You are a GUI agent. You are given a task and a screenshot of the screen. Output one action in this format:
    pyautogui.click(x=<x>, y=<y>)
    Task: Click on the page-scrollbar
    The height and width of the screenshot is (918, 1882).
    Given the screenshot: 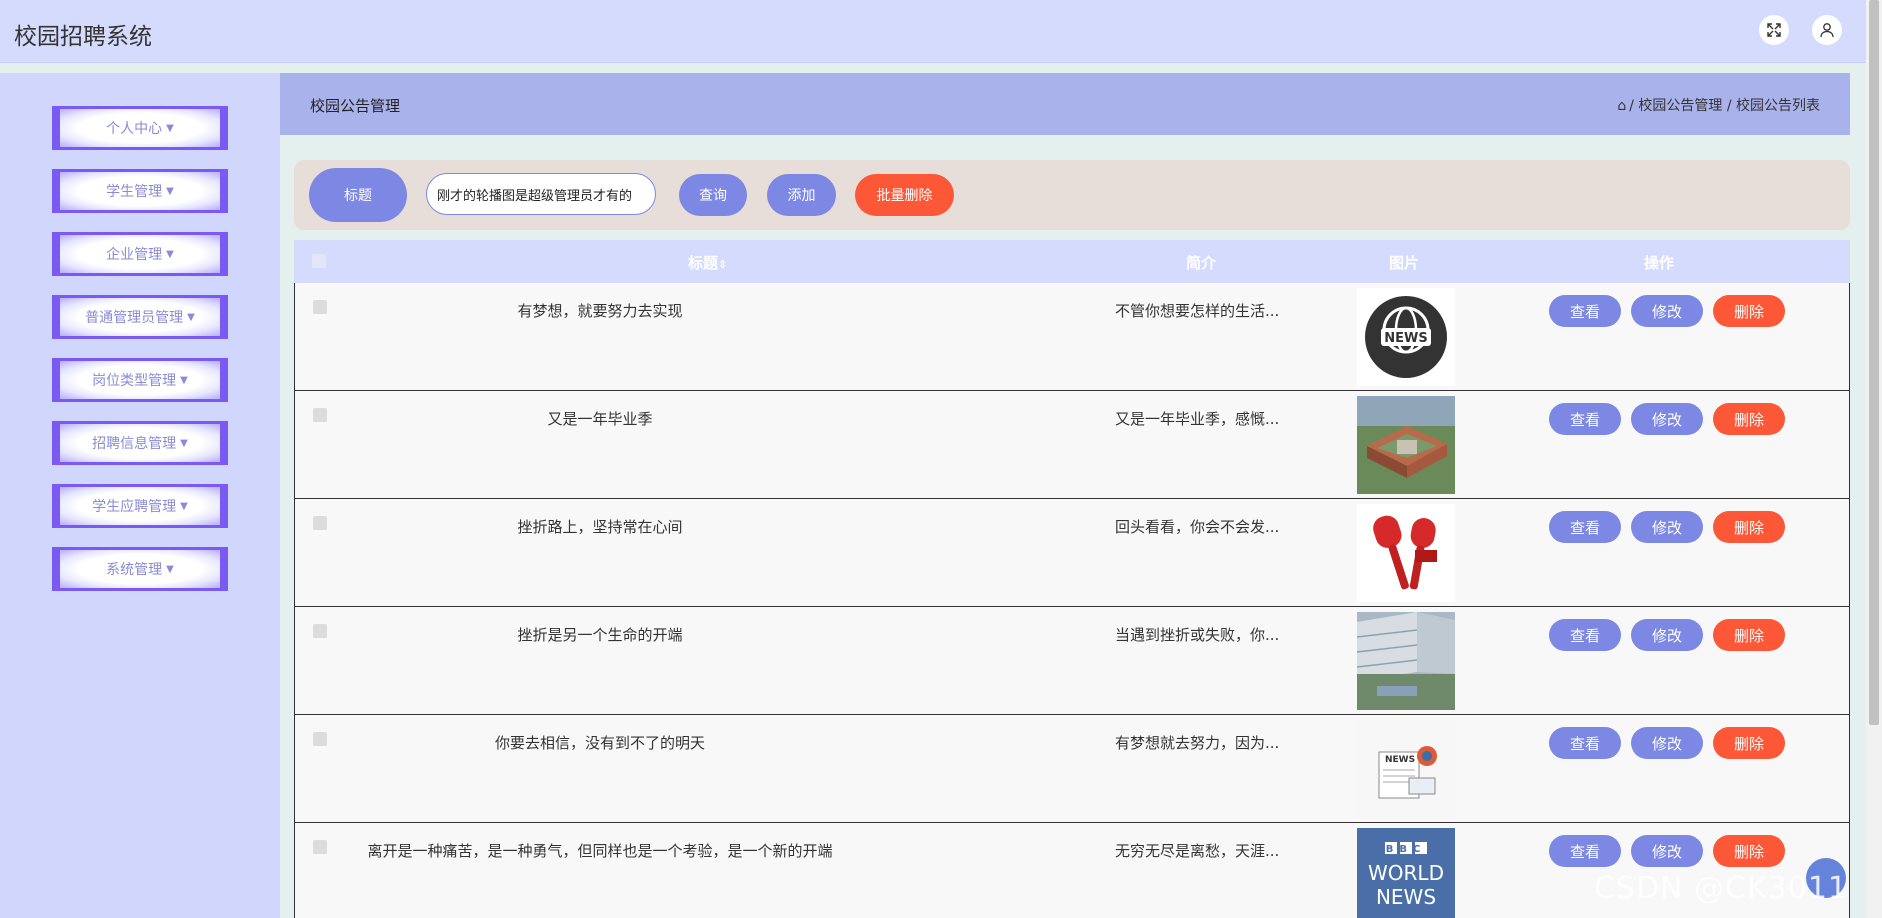 What is the action you would take?
    pyautogui.click(x=1874, y=459)
    